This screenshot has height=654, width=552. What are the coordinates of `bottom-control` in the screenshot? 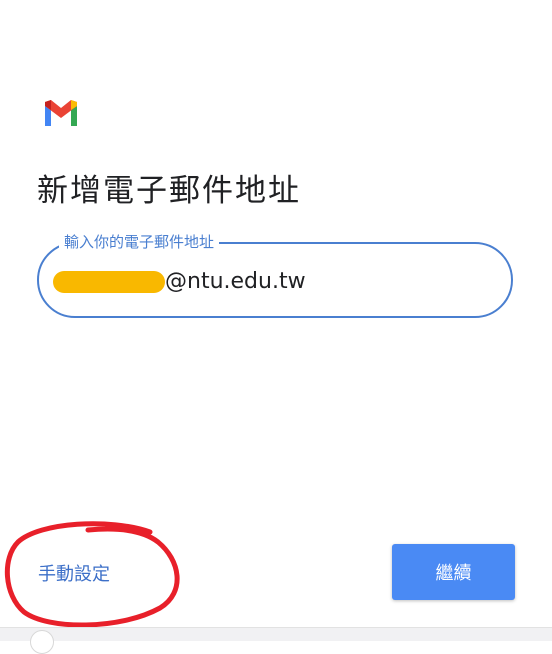 It's located at (42, 642).